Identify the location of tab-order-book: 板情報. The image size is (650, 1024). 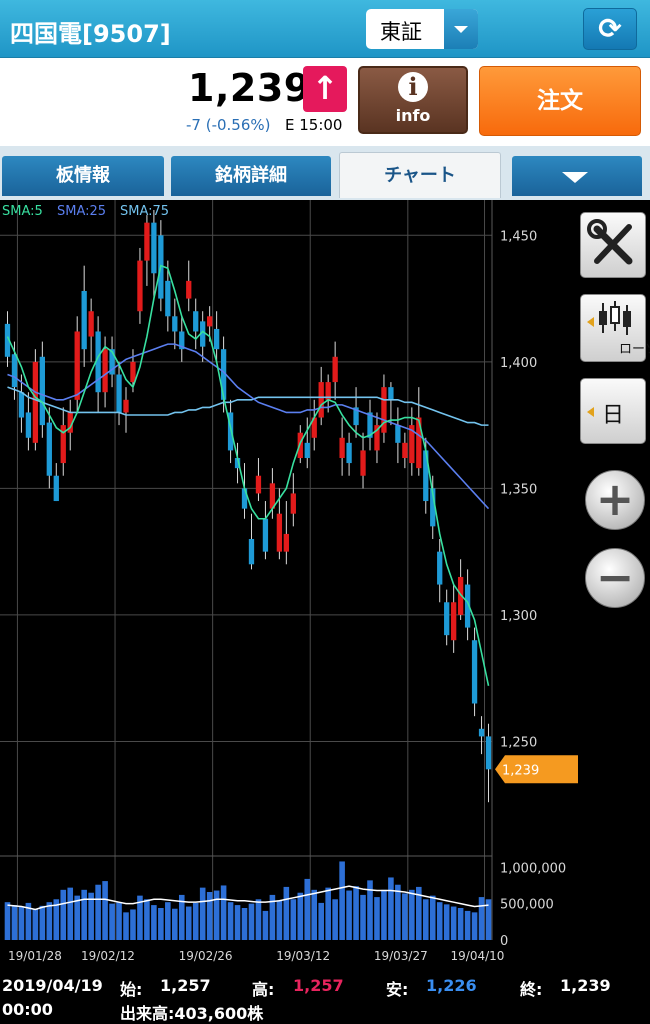
(83, 176).